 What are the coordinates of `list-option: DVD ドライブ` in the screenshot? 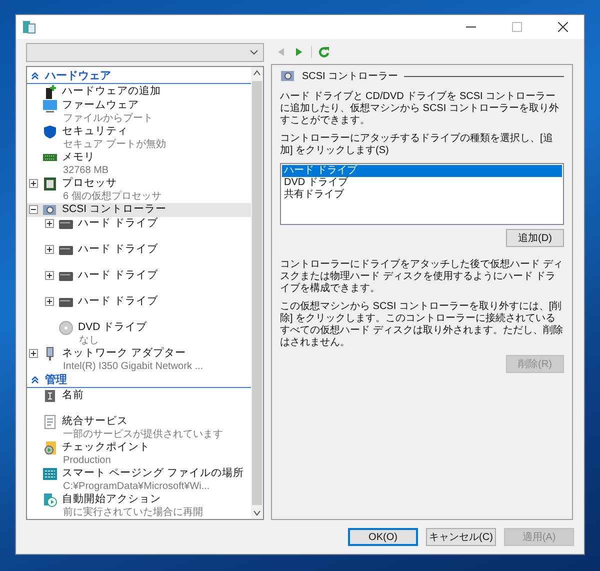 It's located at (422, 183).